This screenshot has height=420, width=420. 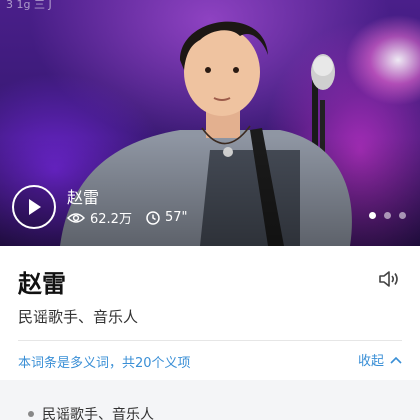 I want to click on status-fragment: 3 1g 三 J, so click(x=29, y=5).